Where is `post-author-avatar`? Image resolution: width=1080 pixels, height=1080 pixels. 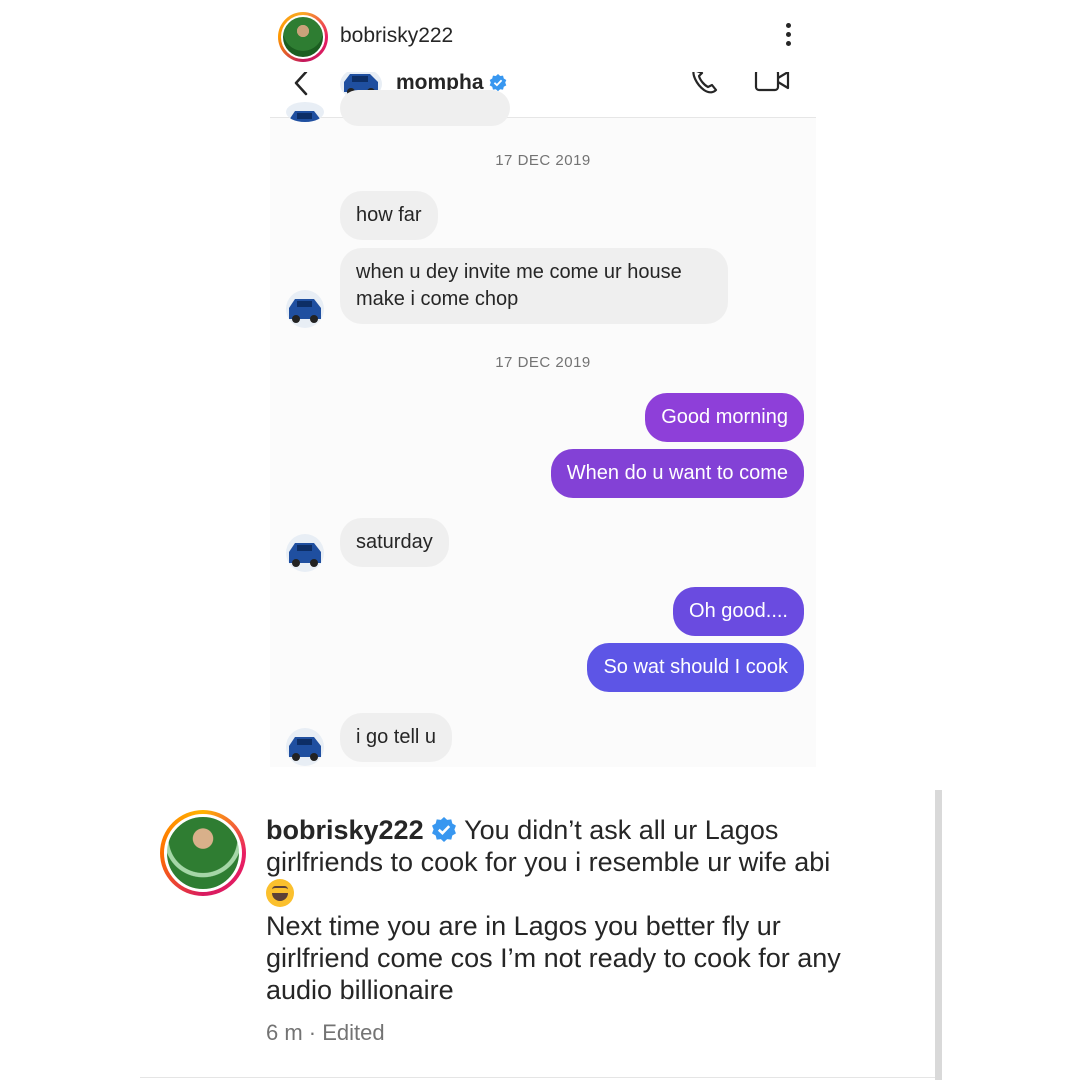 post-author-avatar is located at coordinates (303, 37).